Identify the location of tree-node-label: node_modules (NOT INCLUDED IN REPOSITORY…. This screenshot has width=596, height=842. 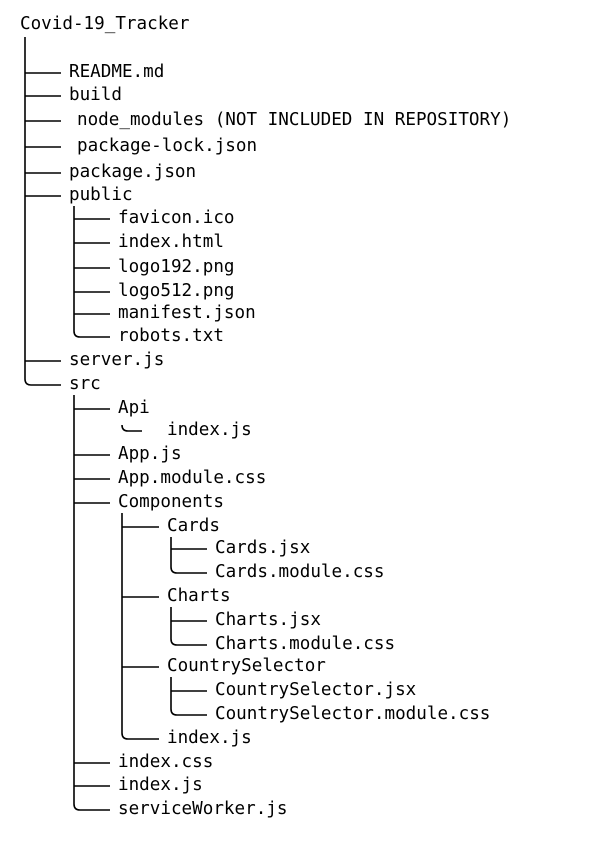
(294, 120).